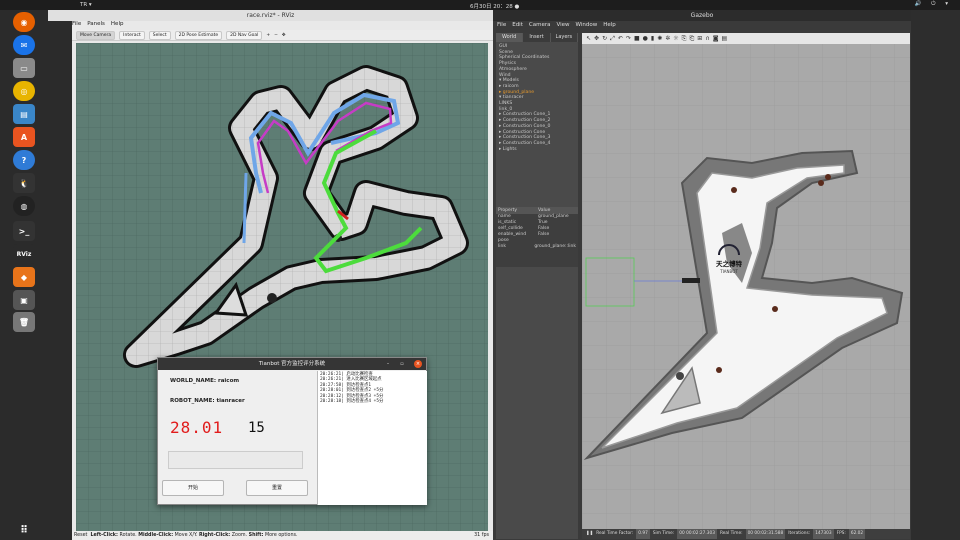 The height and width of the screenshot is (540, 960). What do you see at coordinates (691, 39) in the screenshot?
I see `paste-icon: ⎗` at bounding box center [691, 39].